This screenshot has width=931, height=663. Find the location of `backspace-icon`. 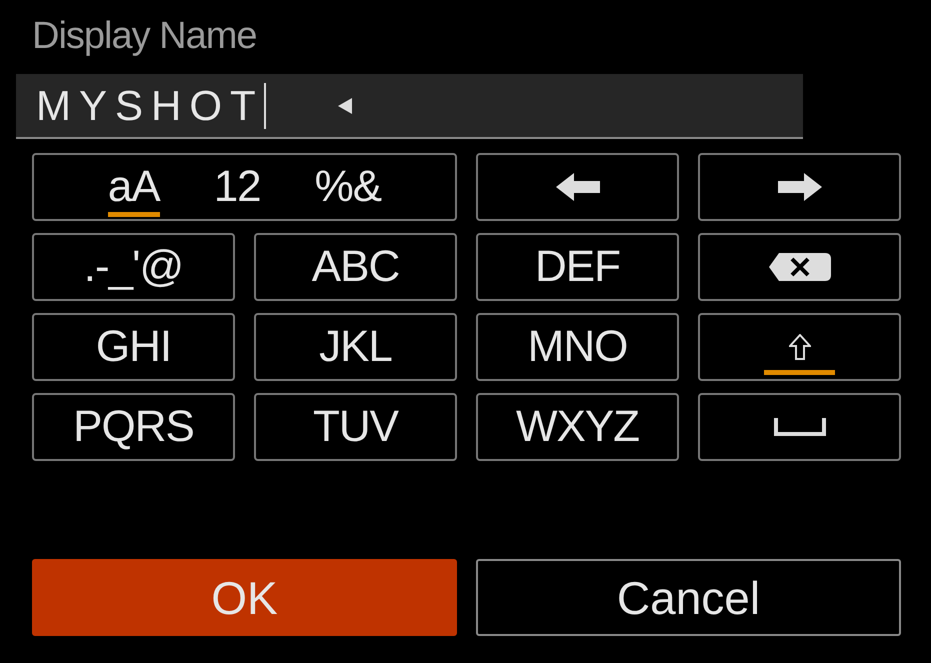

backspace-icon is located at coordinates (799, 267).